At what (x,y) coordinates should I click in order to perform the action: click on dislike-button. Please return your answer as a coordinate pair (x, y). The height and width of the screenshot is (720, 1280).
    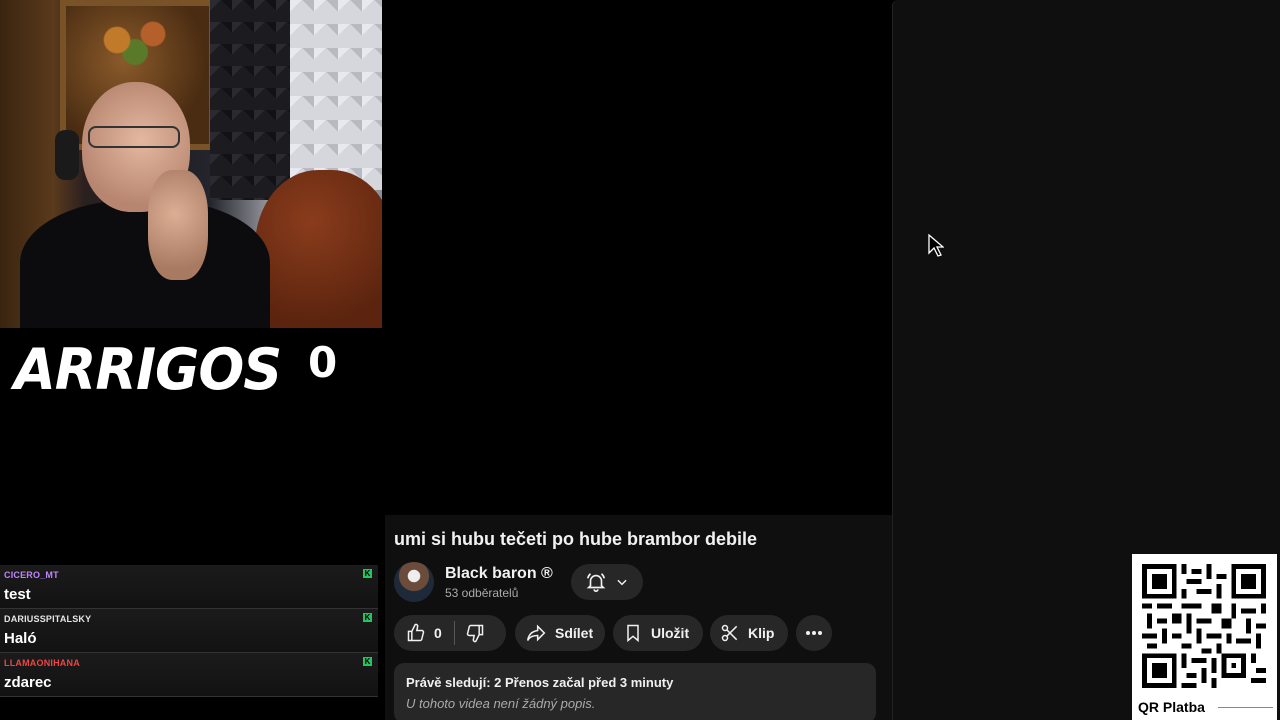
    Looking at the image, I should click on (470, 633).